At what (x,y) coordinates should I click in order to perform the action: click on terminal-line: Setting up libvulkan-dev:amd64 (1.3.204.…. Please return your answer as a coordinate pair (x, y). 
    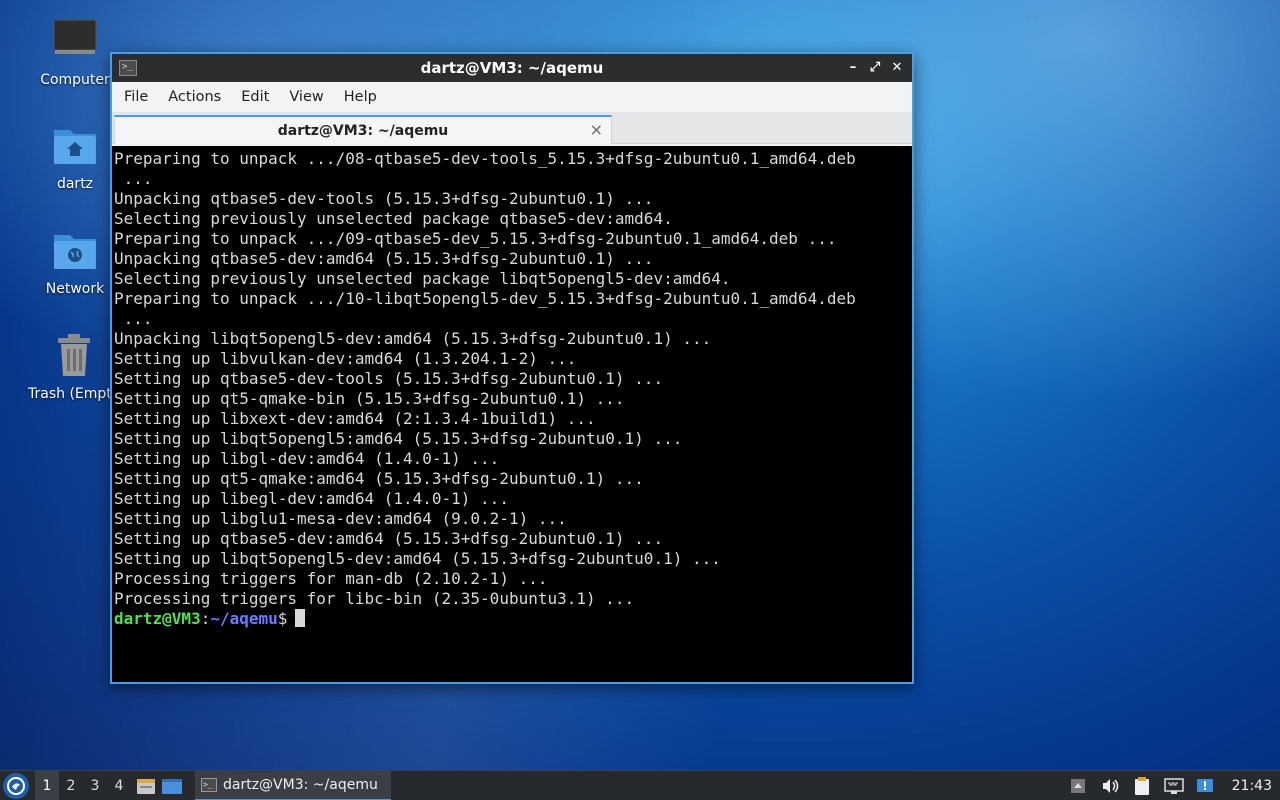
    Looking at the image, I should click on (345, 358).